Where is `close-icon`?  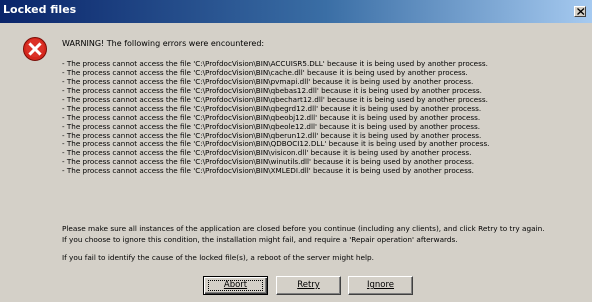 close-icon is located at coordinates (581, 11).